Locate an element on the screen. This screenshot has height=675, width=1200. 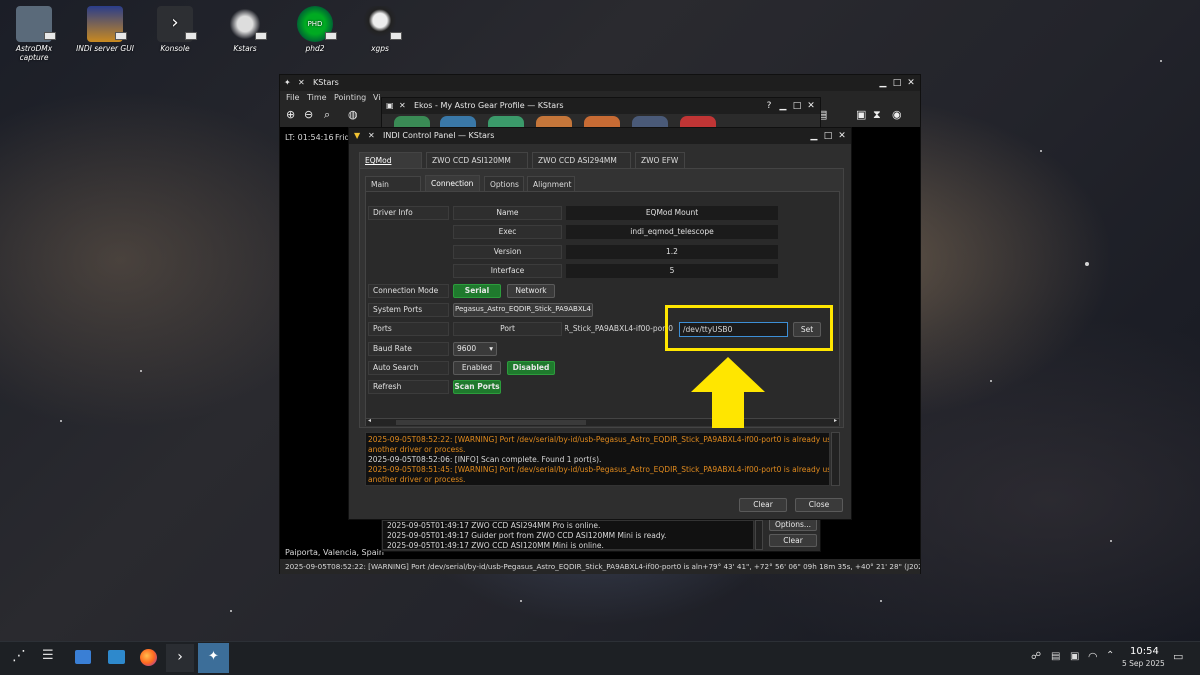
local-time: LT: 01:54:16 is located at coordinates (309, 137).